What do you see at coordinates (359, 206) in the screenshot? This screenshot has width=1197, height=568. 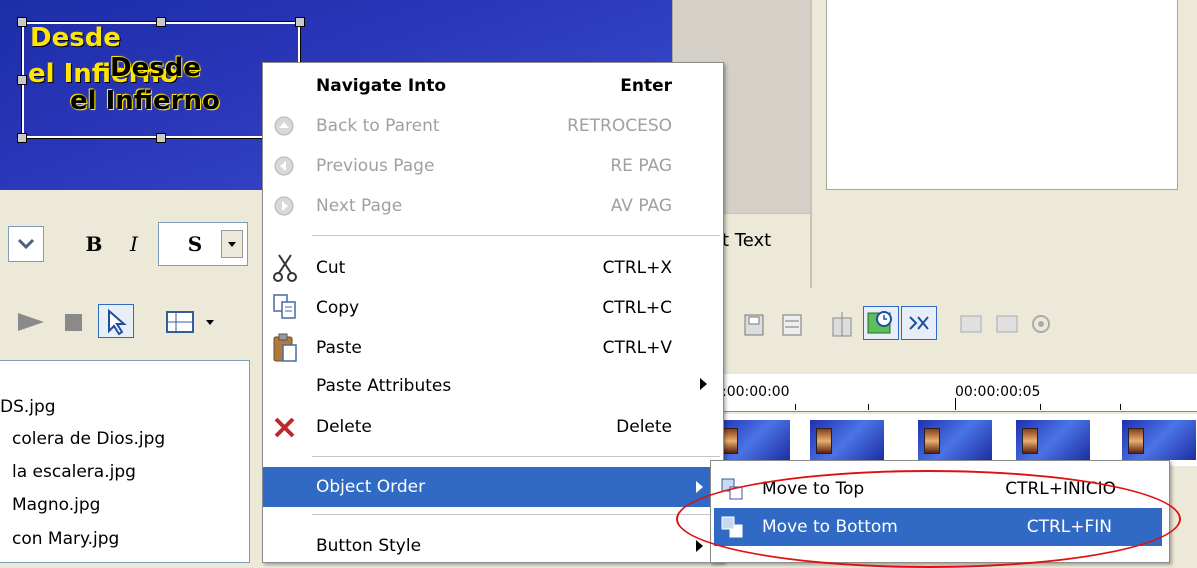 I see `menu-item-label: Next Page` at bounding box center [359, 206].